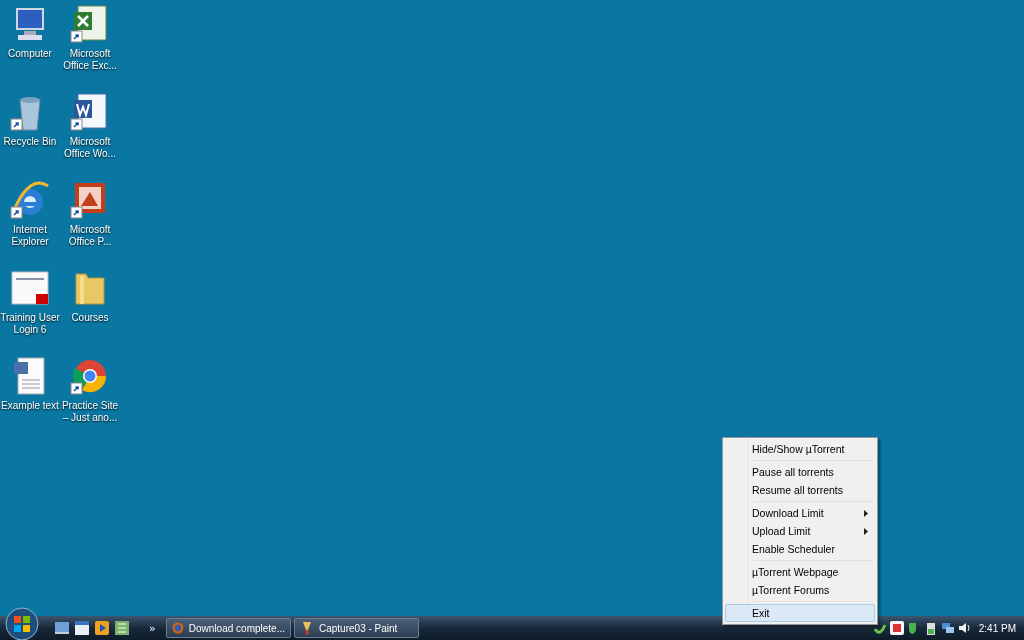 The width and height of the screenshot is (1024, 640). What do you see at coordinates (800, 513) in the screenshot?
I see `menu-item: Download Limit` at bounding box center [800, 513].